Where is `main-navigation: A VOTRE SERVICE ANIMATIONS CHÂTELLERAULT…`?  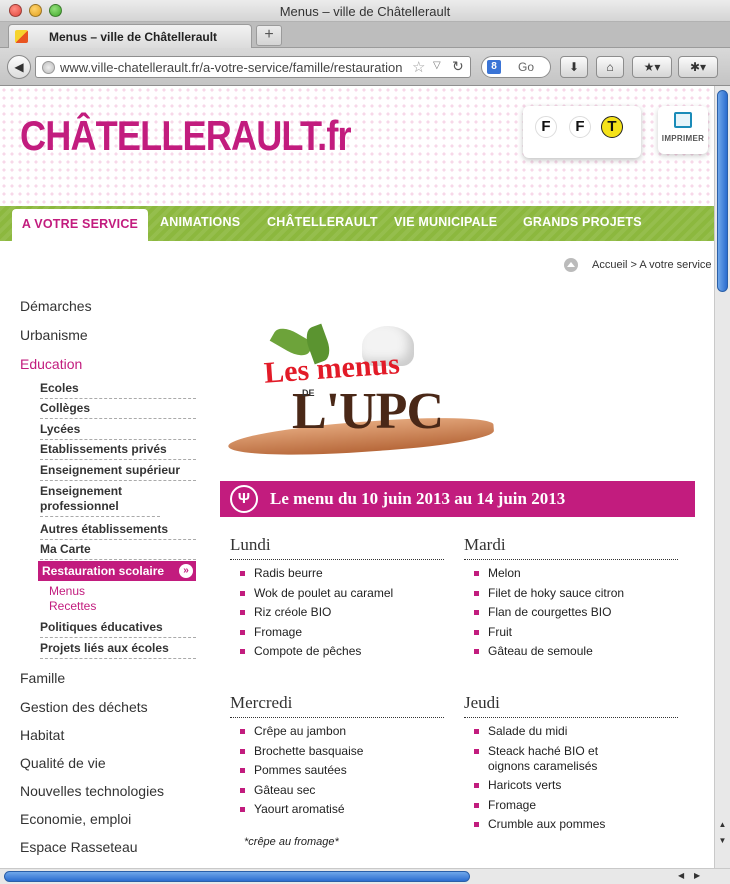
main-navigation: A VOTRE SERVICE ANIMATIONS CHÂTELLERAULT… is located at coordinates (357, 223).